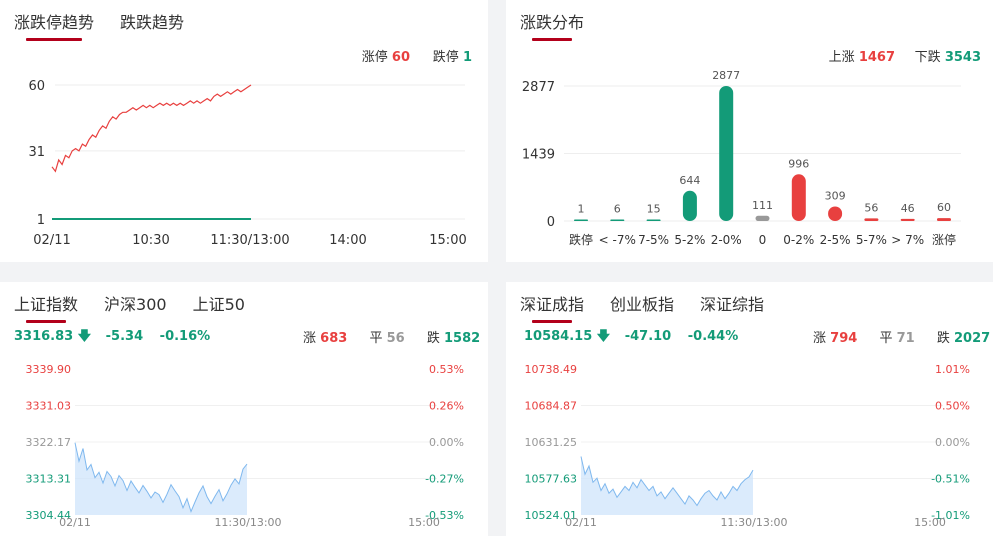 This screenshot has height=536, width=993. I want to click on y-tick-pct-label: -0.51%, so click(950, 479).